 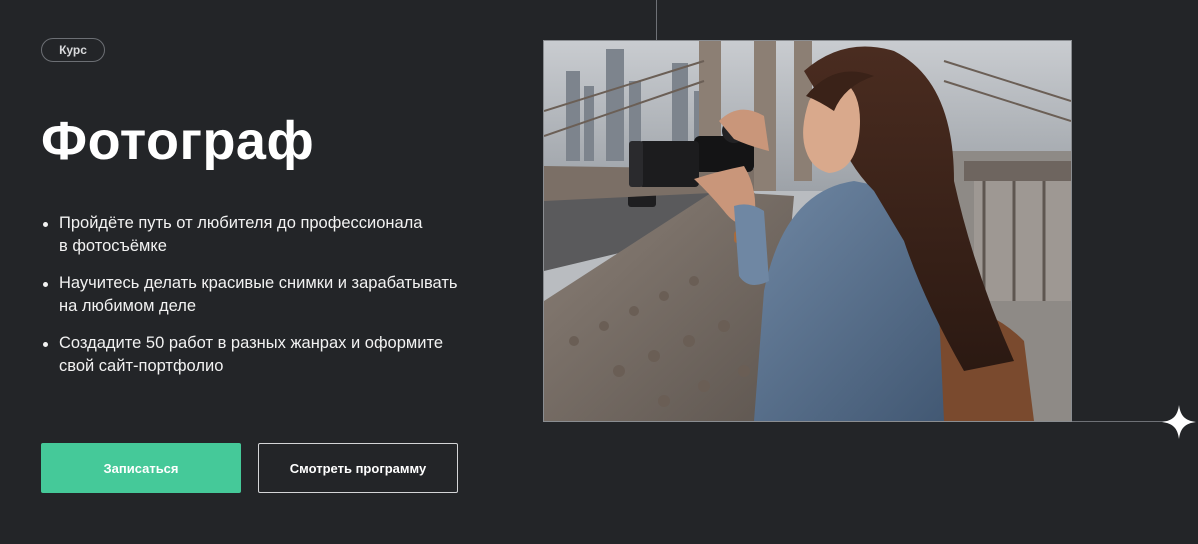 I want to click on course-badge: Курс, so click(x=73, y=50).